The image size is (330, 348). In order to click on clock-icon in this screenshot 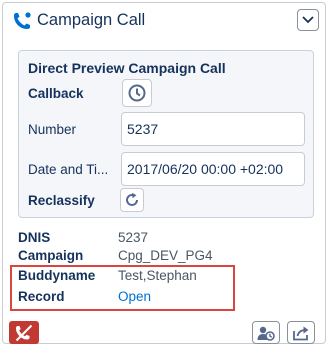, I will do `click(137, 93)`.